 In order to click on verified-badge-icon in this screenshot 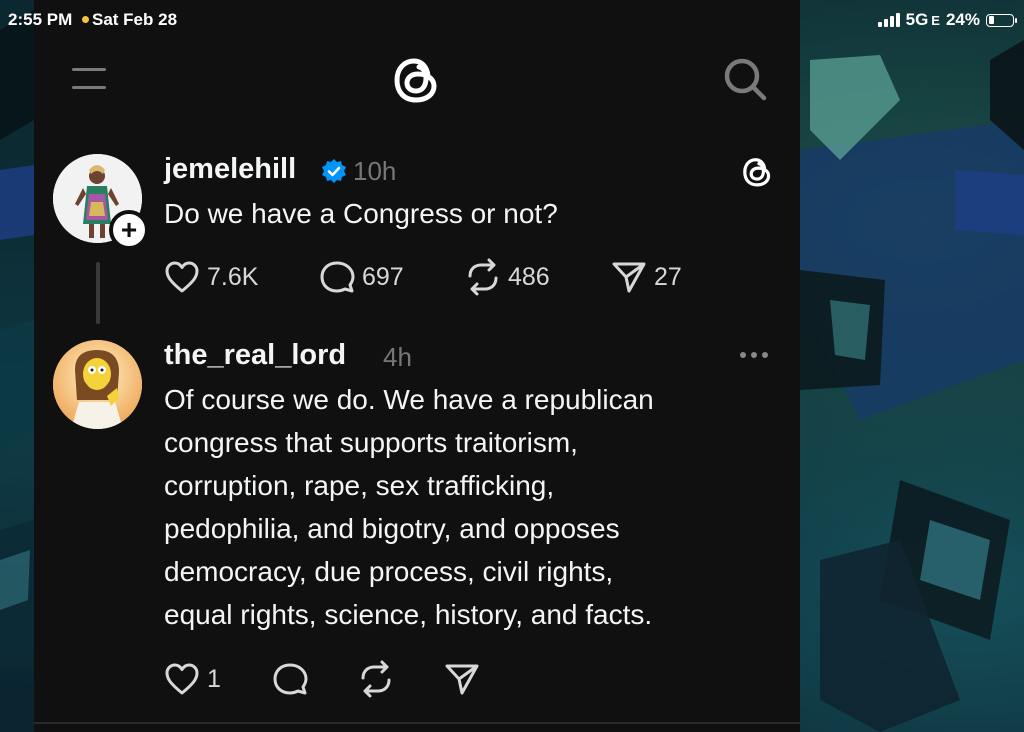, I will do `click(334, 171)`.